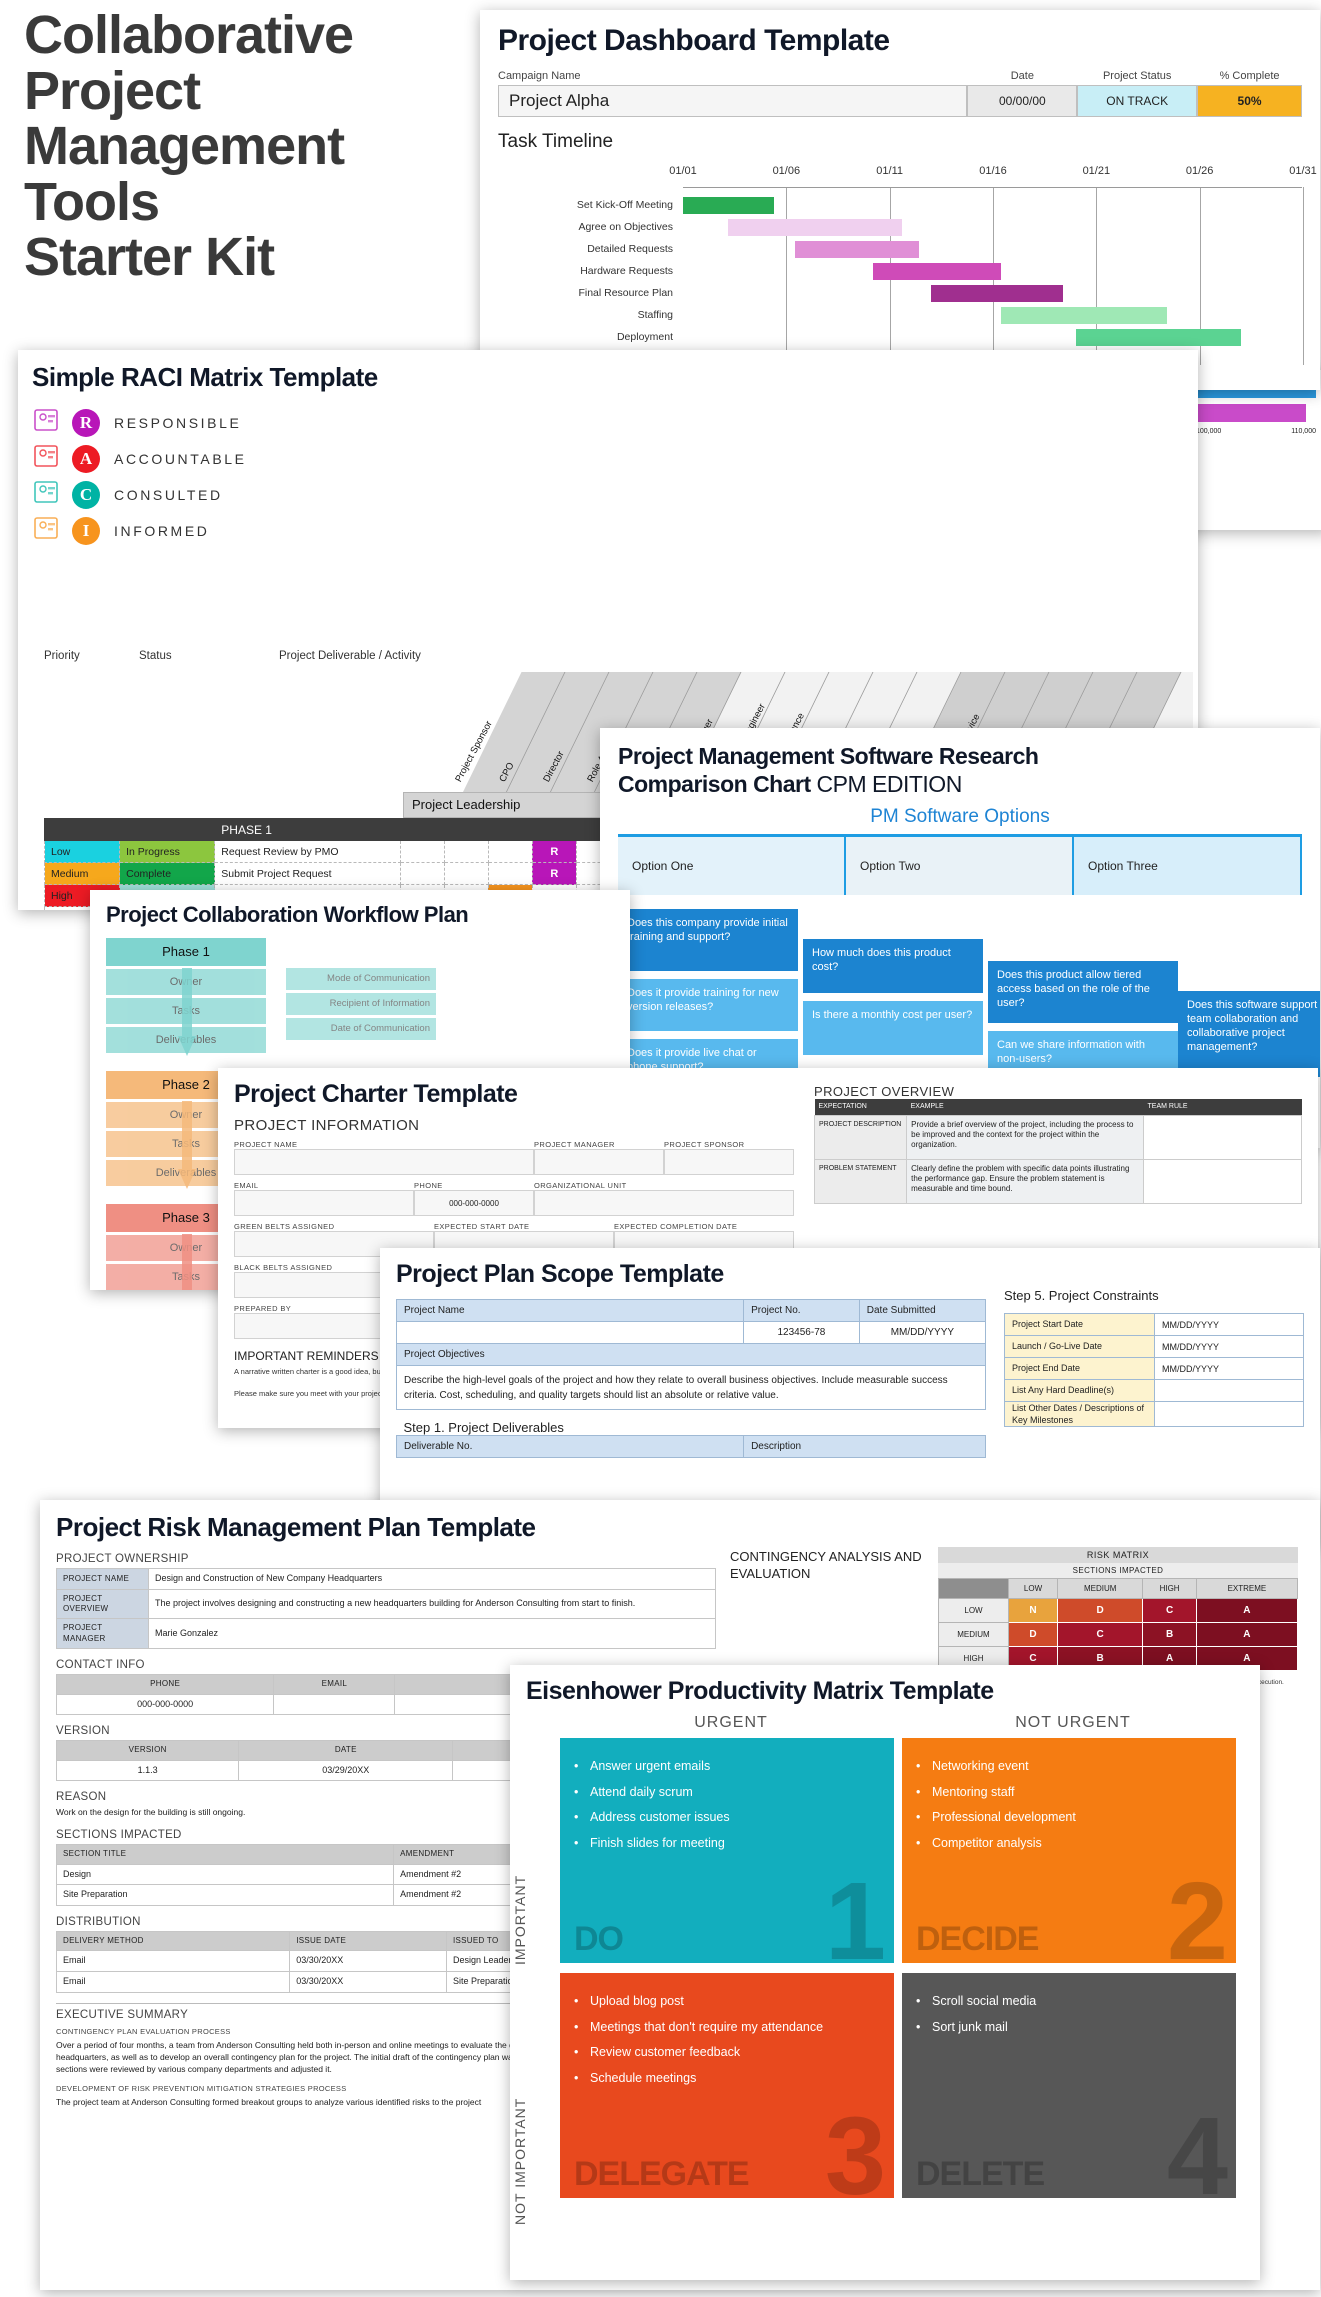 The image size is (1321, 2297). What do you see at coordinates (225, 1895) in the screenshot?
I see `sections-value: Site Preparation` at bounding box center [225, 1895].